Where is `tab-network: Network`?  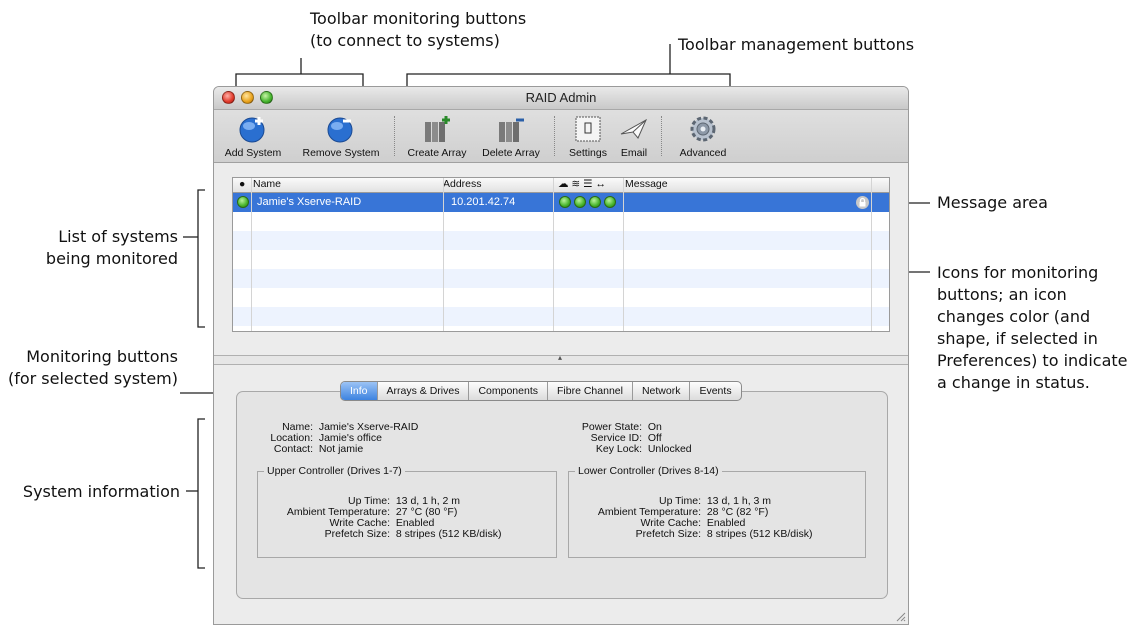 tab-network: Network is located at coordinates (662, 391).